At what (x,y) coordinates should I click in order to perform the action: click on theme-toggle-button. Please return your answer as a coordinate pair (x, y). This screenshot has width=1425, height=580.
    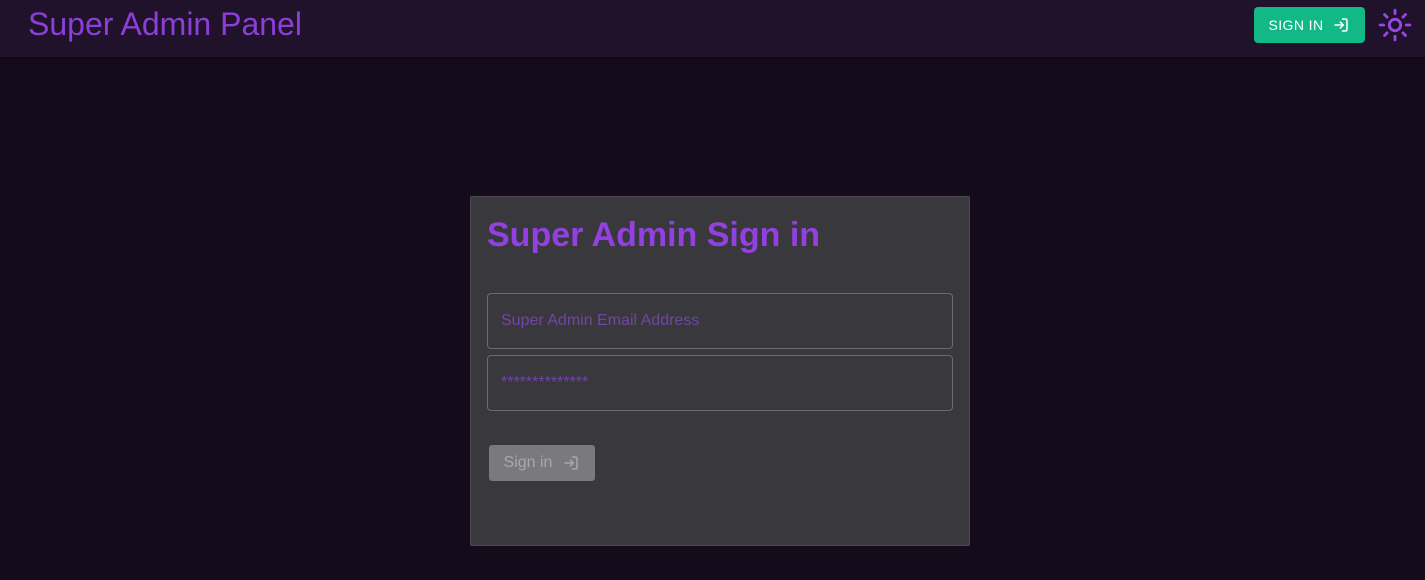
    Looking at the image, I should click on (1395, 25).